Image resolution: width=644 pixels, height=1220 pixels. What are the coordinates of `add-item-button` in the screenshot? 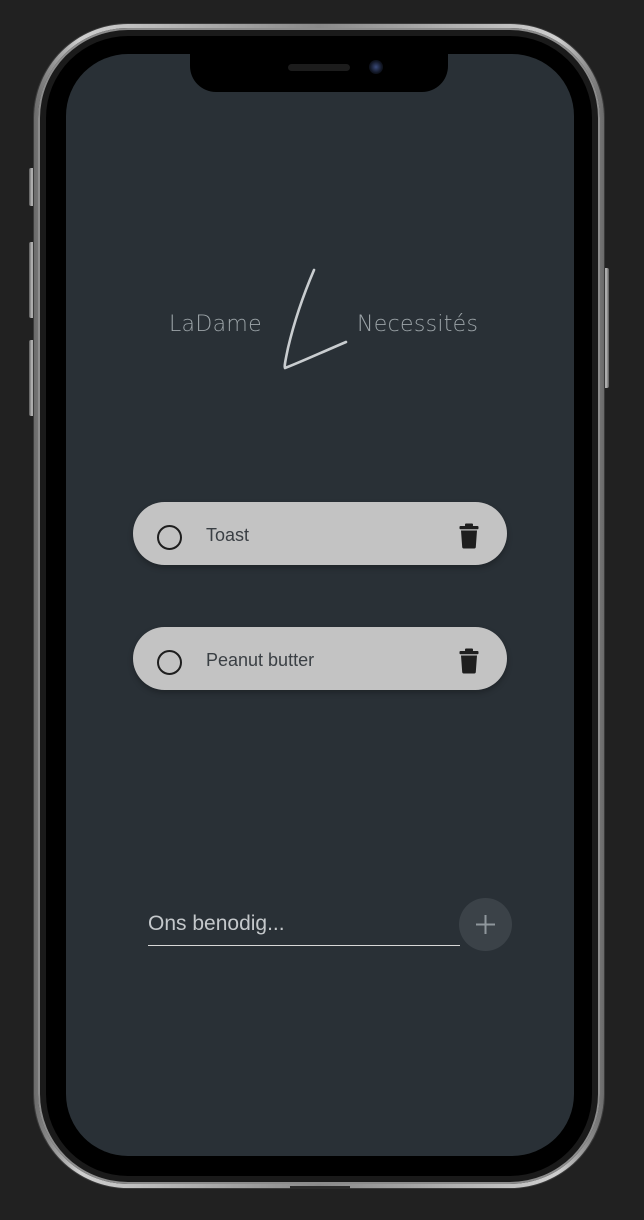 It's located at (485, 924).